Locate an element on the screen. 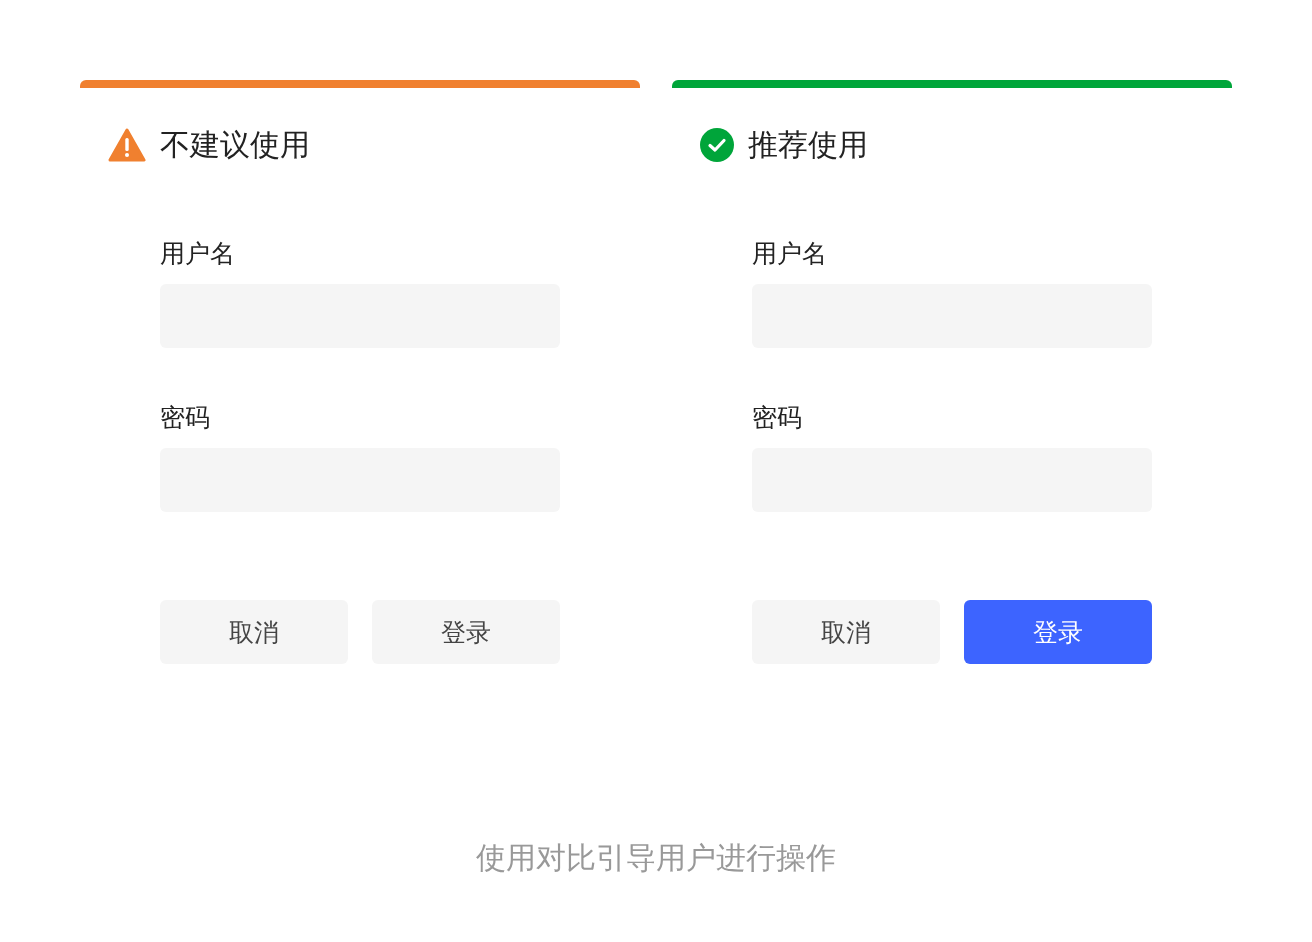 This screenshot has width=1312, height=942. caption: 使用对比引导用户进行操作 is located at coordinates (656, 858).